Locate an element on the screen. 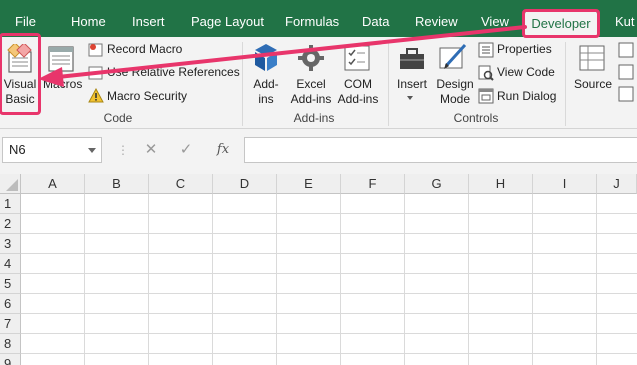 This screenshot has height=365, width=637. name-box: N6 is located at coordinates (52, 150).